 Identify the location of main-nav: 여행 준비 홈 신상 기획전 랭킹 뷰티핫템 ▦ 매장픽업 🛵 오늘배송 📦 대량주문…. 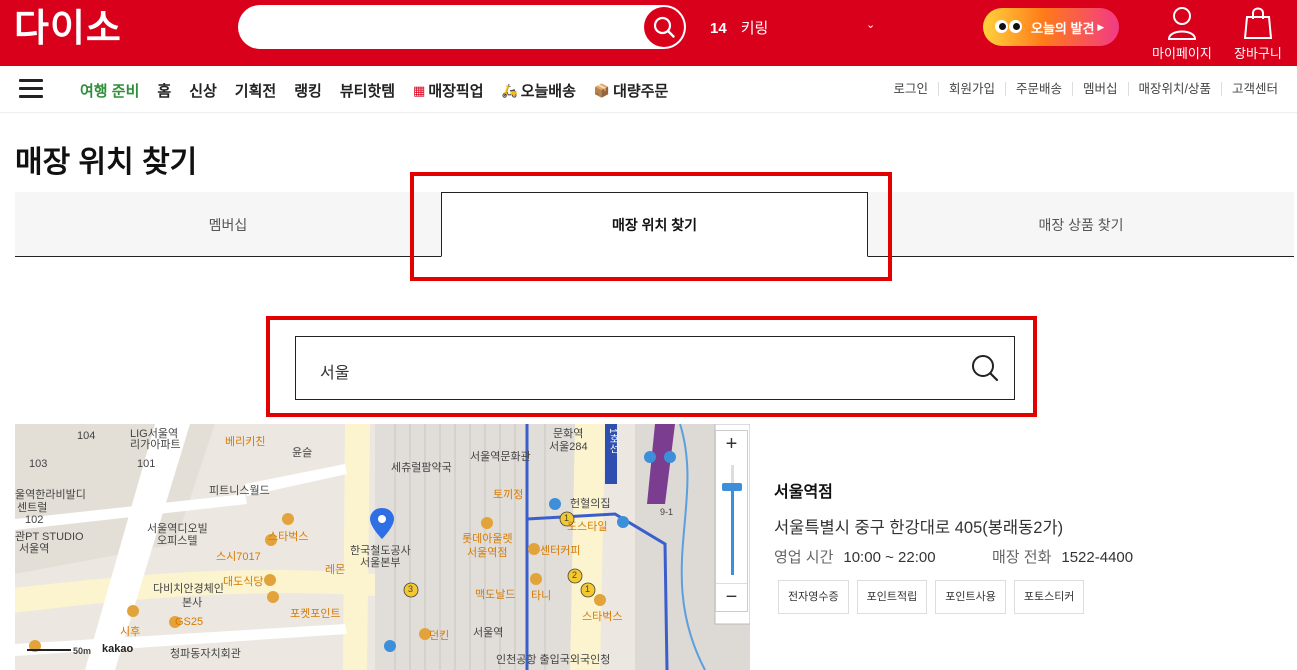
(648, 89).